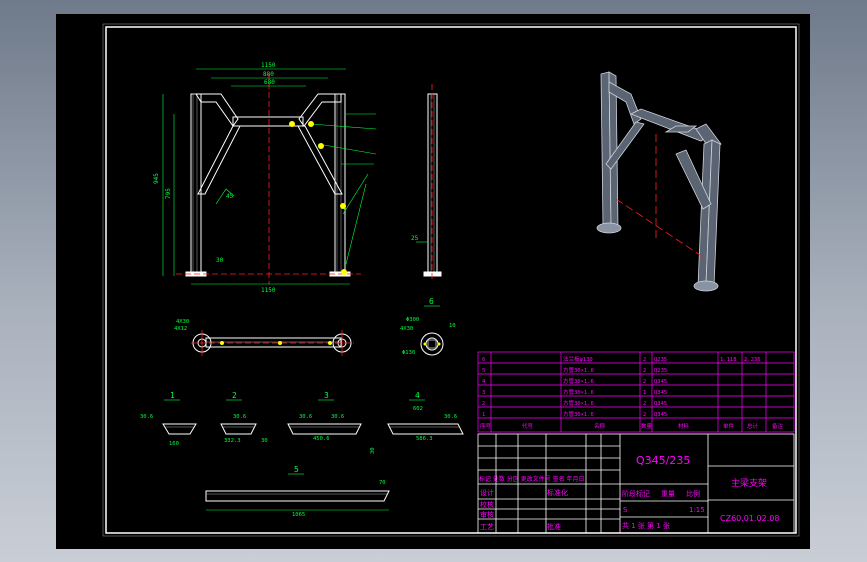 The height and width of the screenshot is (562, 867). I want to click on dim-front-mid: 880, so click(268, 74).